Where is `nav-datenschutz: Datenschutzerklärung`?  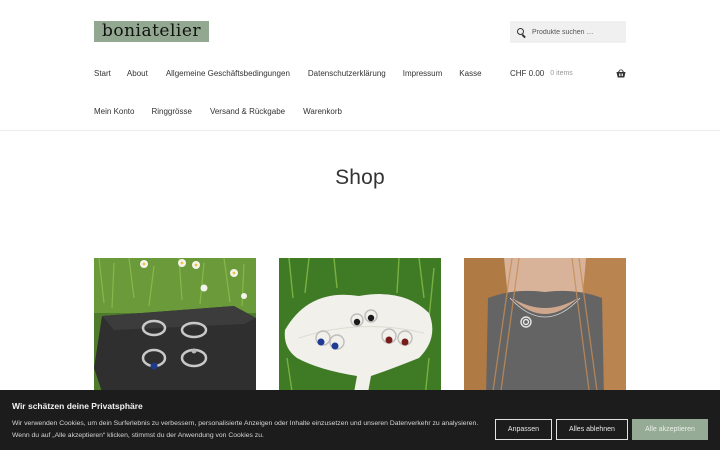 nav-datenschutz: Datenschutzerklärung is located at coordinates (347, 73).